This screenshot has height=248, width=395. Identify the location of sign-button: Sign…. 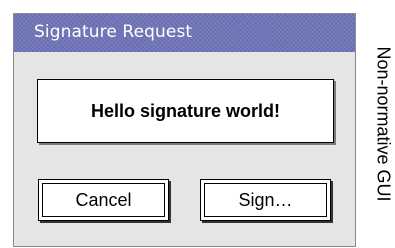
(265, 200).